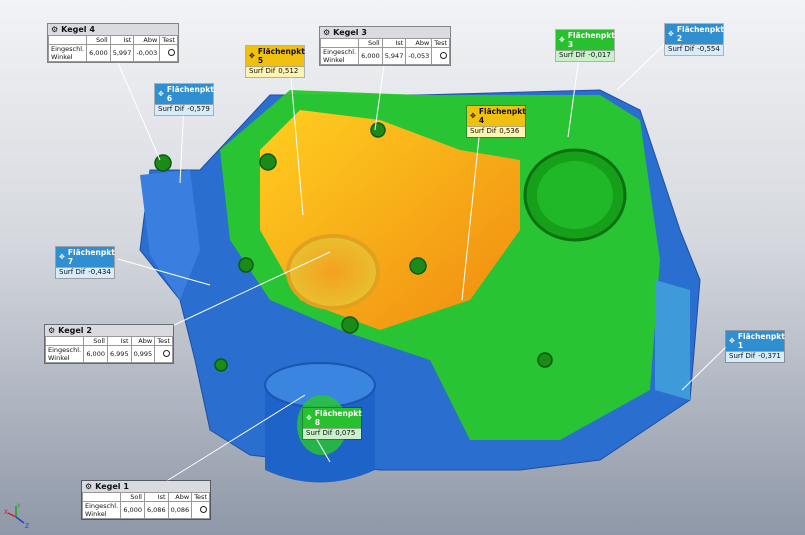  What do you see at coordinates (672, 340) in the screenshot?
I see `right-bracket` at bounding box center [672, 340].